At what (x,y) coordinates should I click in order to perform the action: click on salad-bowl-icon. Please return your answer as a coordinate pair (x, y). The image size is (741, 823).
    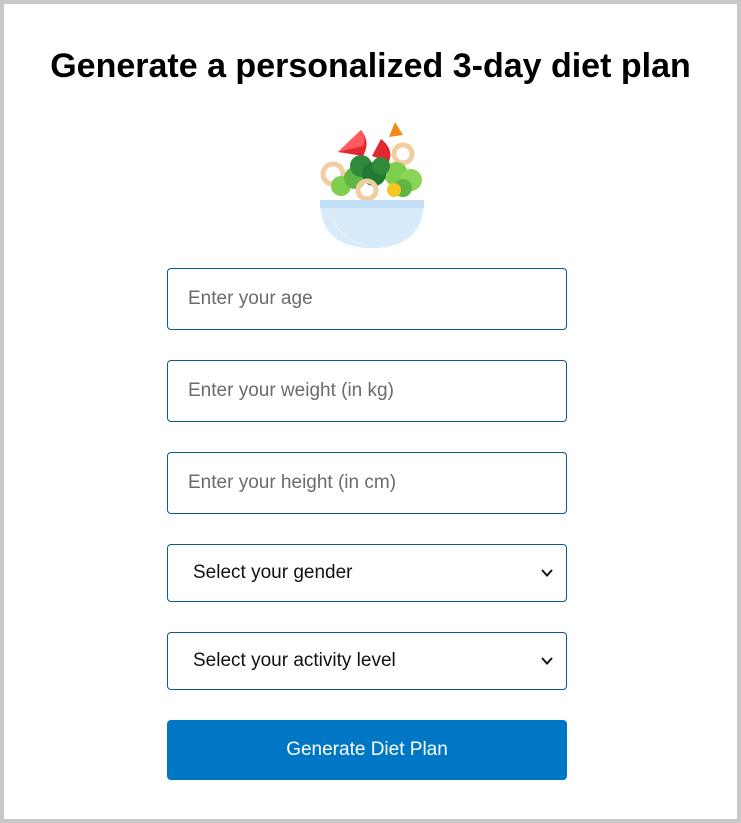
    Looking at the image, I should click on (372, 185).